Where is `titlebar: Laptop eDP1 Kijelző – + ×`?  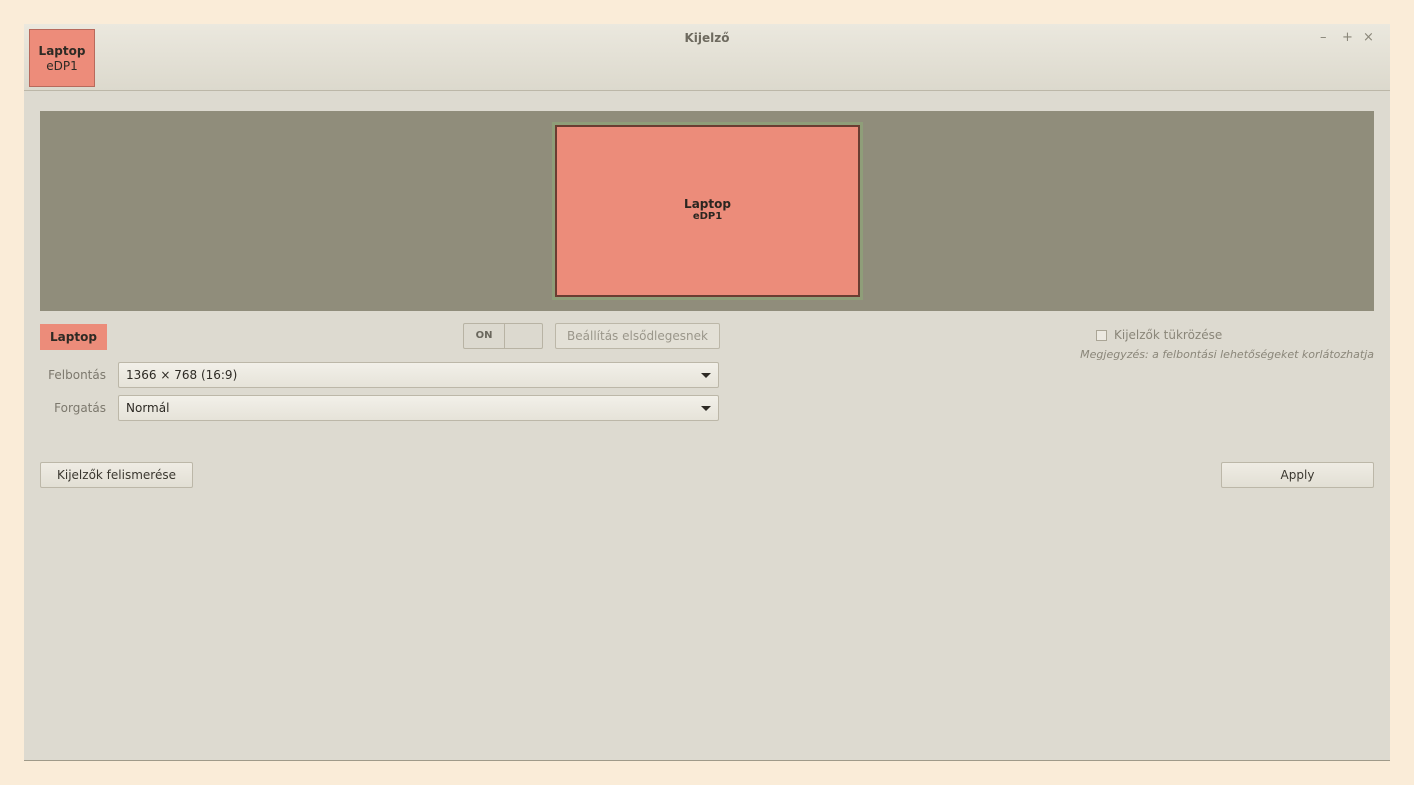 titlebar: Laptop eDP1 Kijelző – + × is located at coordinates (707, 57).